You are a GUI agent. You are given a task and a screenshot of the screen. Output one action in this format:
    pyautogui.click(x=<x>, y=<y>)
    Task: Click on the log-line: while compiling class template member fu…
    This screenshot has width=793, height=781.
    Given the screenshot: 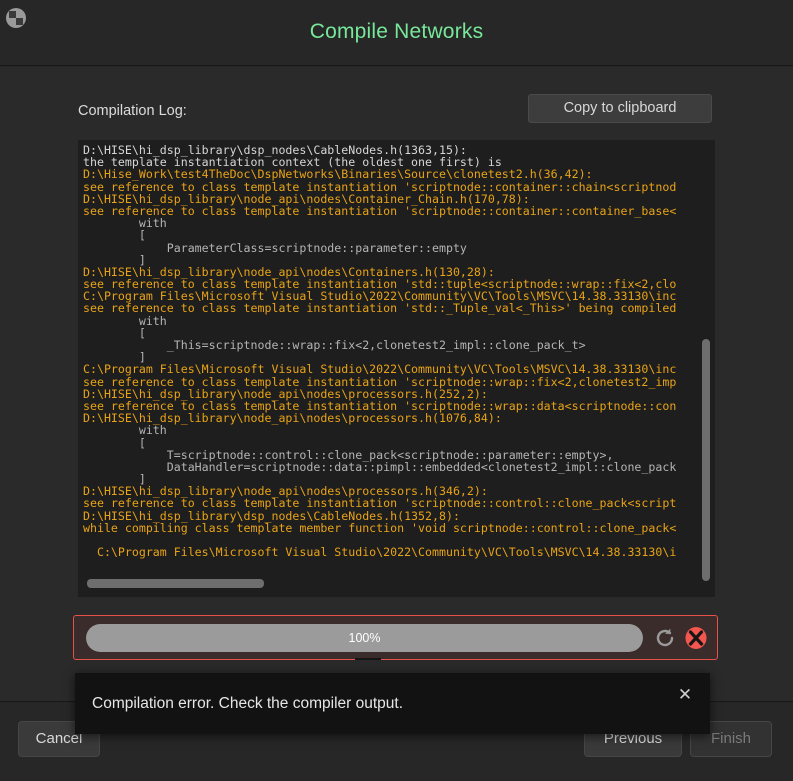 What is the action you would take?
    pyautogui.click(x=380, y=527)
    